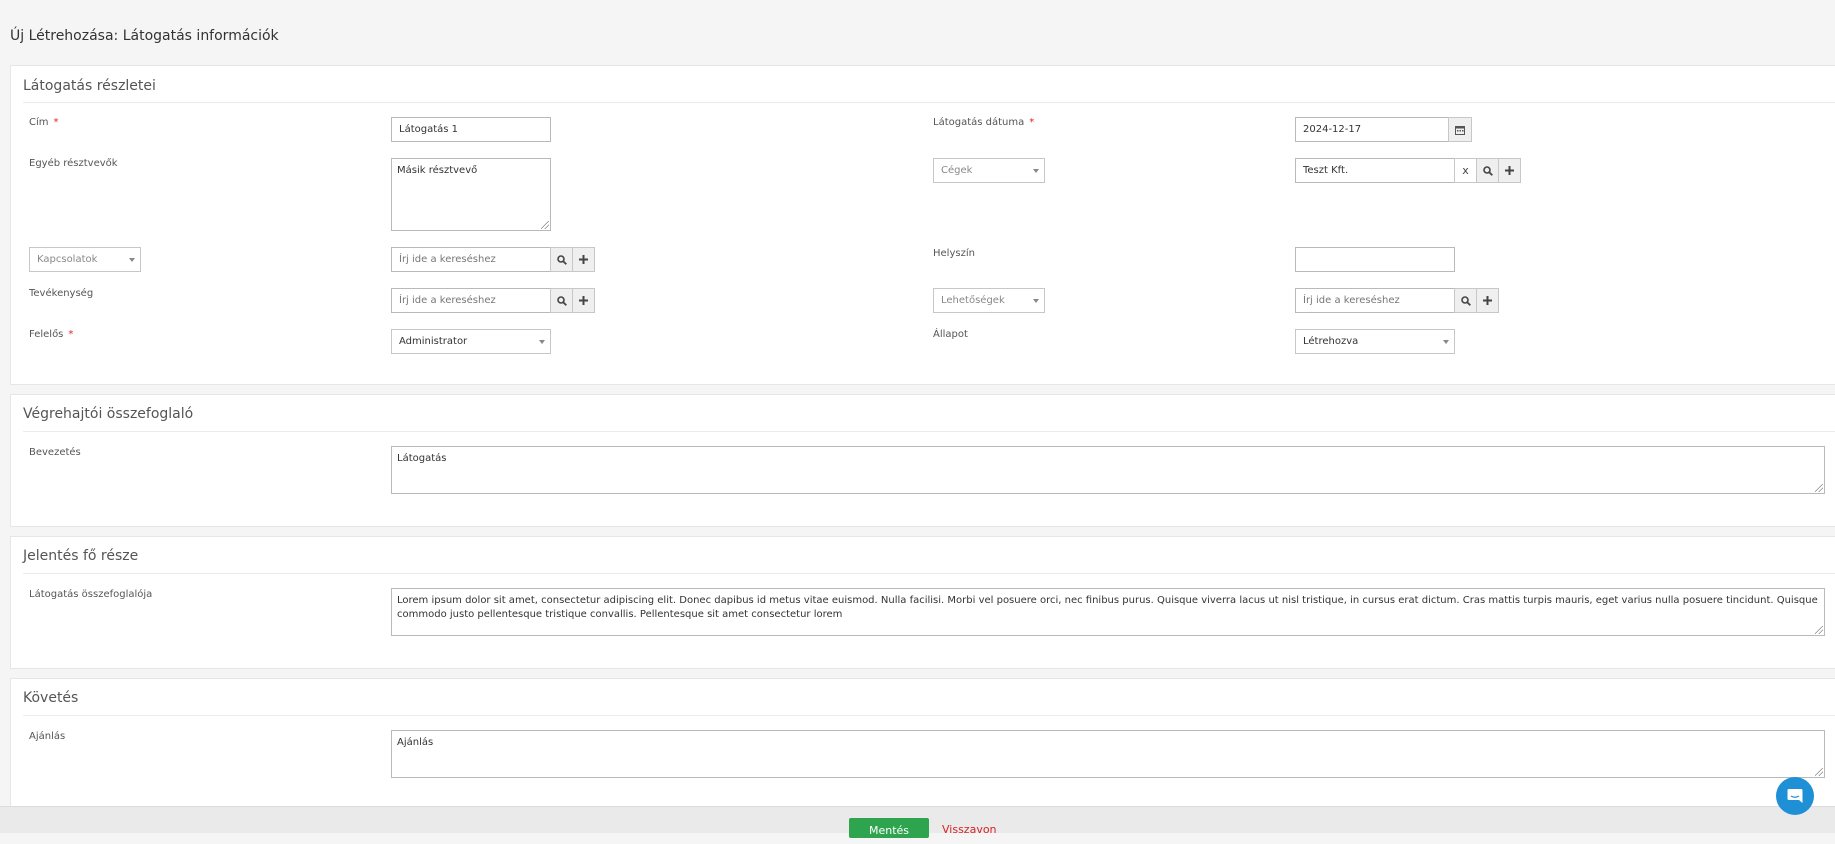  I want to click on search-contacts-button, so click(561, 259).